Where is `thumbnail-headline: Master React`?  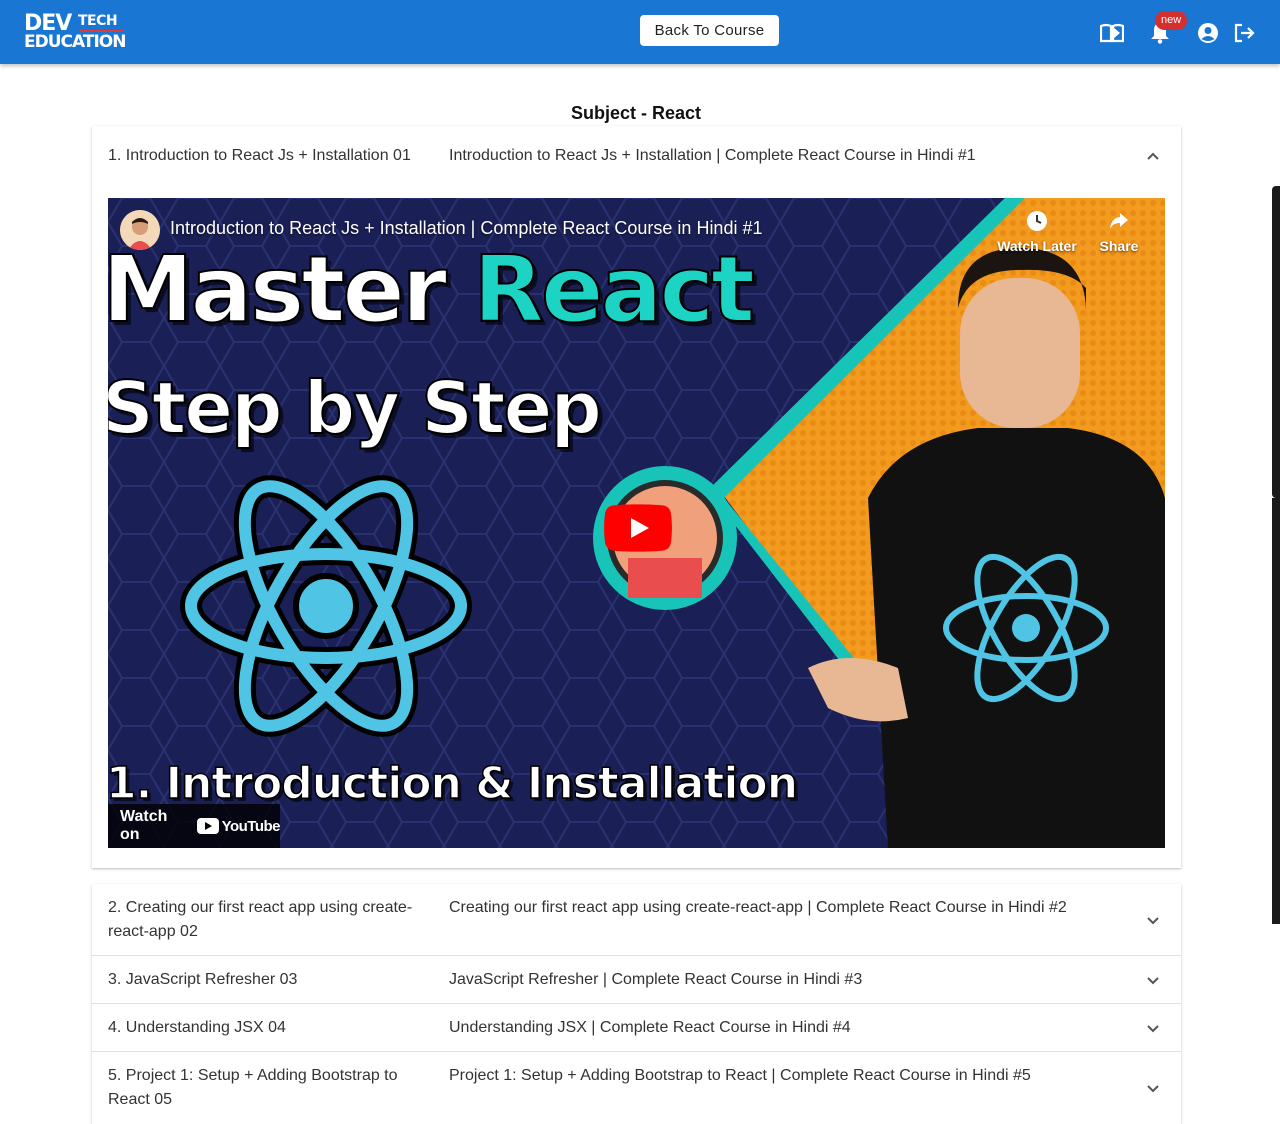
thumbnail-headline: Master React is located at coordinates (432, 289).